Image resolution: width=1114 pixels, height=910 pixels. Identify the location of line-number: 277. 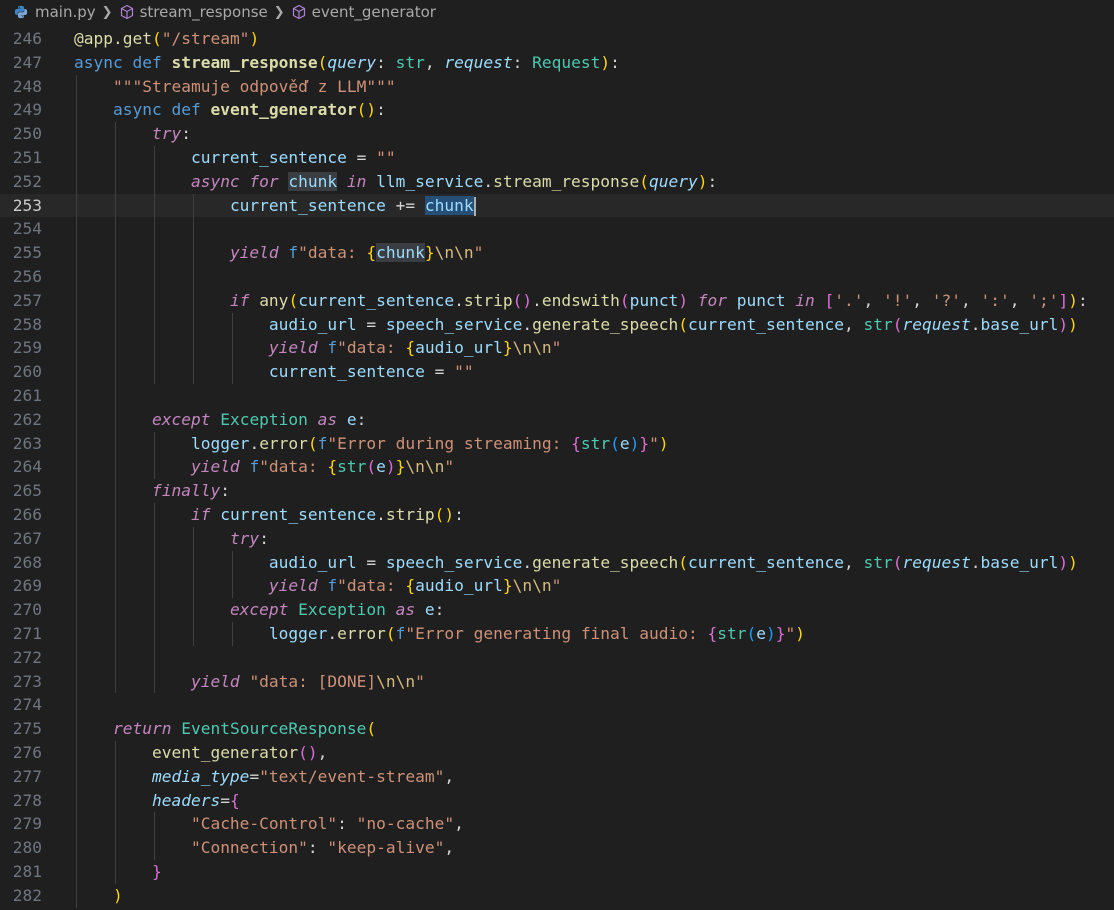
(27, 776).